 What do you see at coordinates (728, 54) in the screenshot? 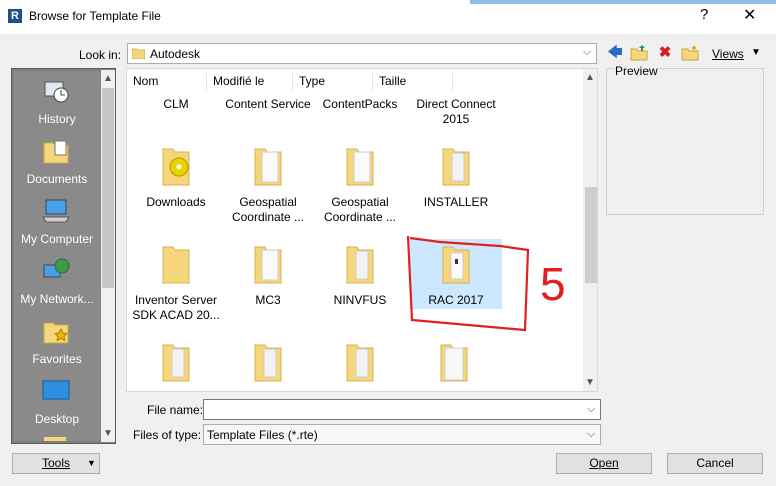
I see `views-button: Views` at bounding box center [728, 54].